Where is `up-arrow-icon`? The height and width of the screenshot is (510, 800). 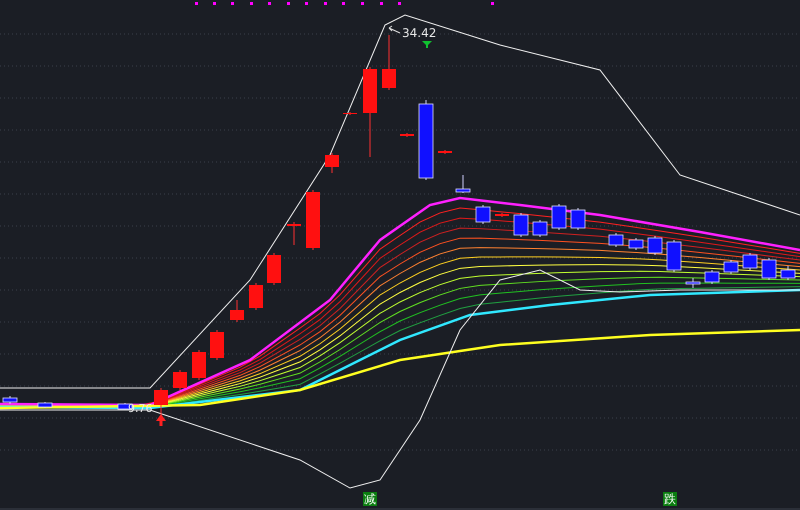
up-arrow-icon is located at coordinates (161, 420).